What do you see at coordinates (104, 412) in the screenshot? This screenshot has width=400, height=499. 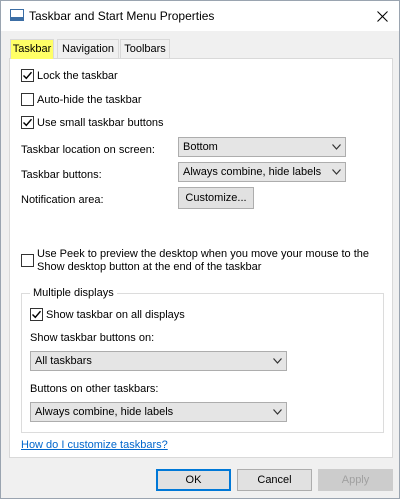 I see `other-taskbars-value: Always combine, hide labels` at bounding box center [104, 412].